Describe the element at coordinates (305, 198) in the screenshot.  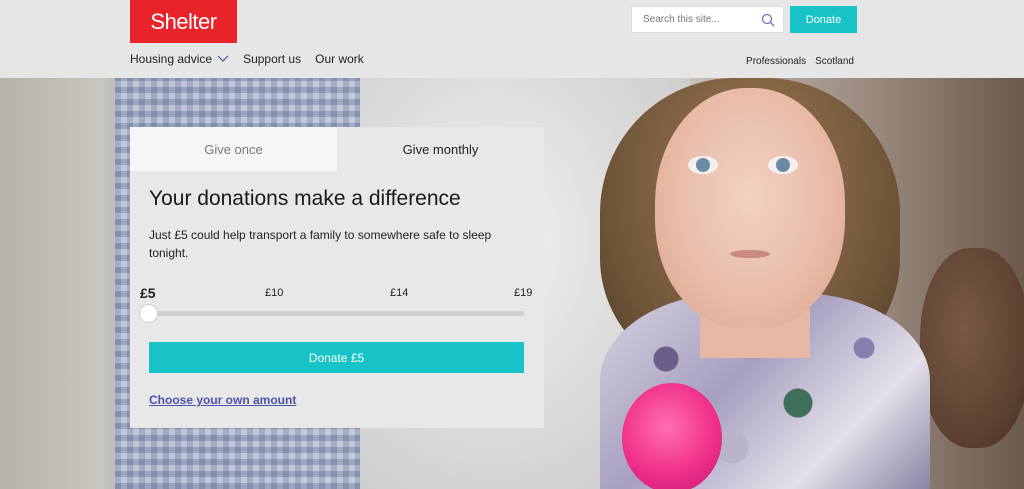
I see `panel-title: Your donations make a difference` at that location.